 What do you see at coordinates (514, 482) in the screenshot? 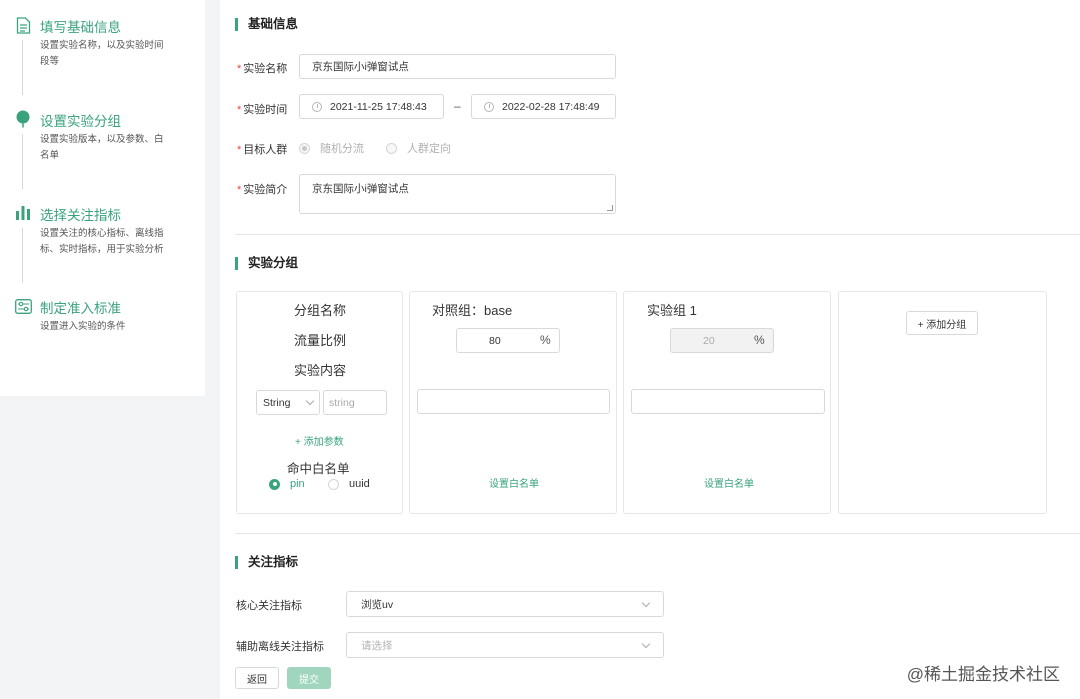
I see `control-whitelist-link: 设置白名单` at bounding box center [514, 482].